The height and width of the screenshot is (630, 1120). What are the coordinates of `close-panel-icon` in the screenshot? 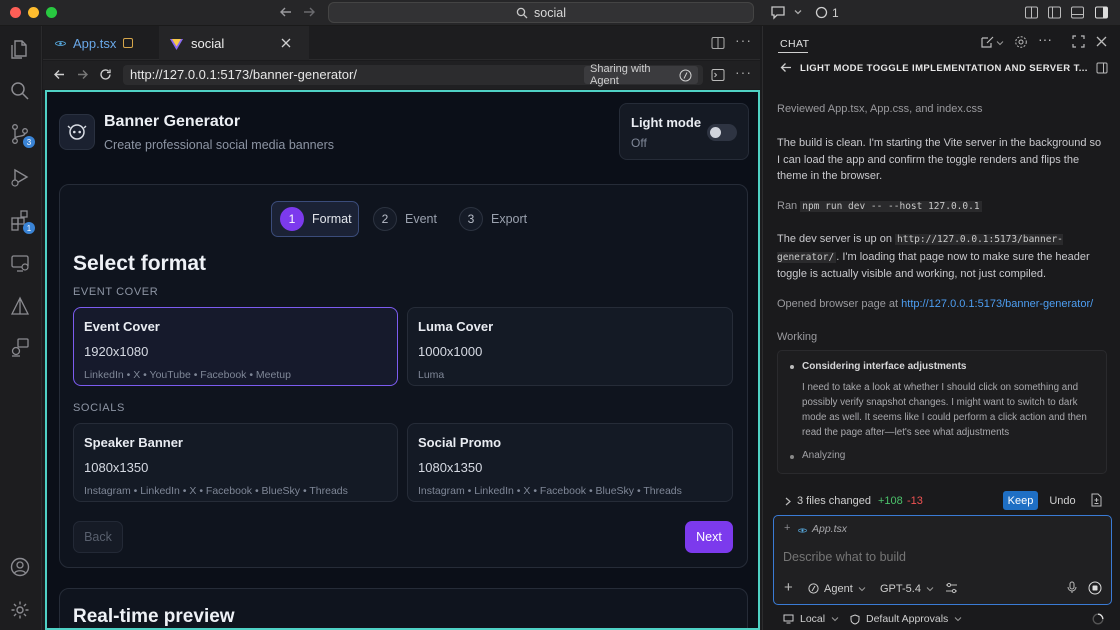 It's located at (1101, 41).